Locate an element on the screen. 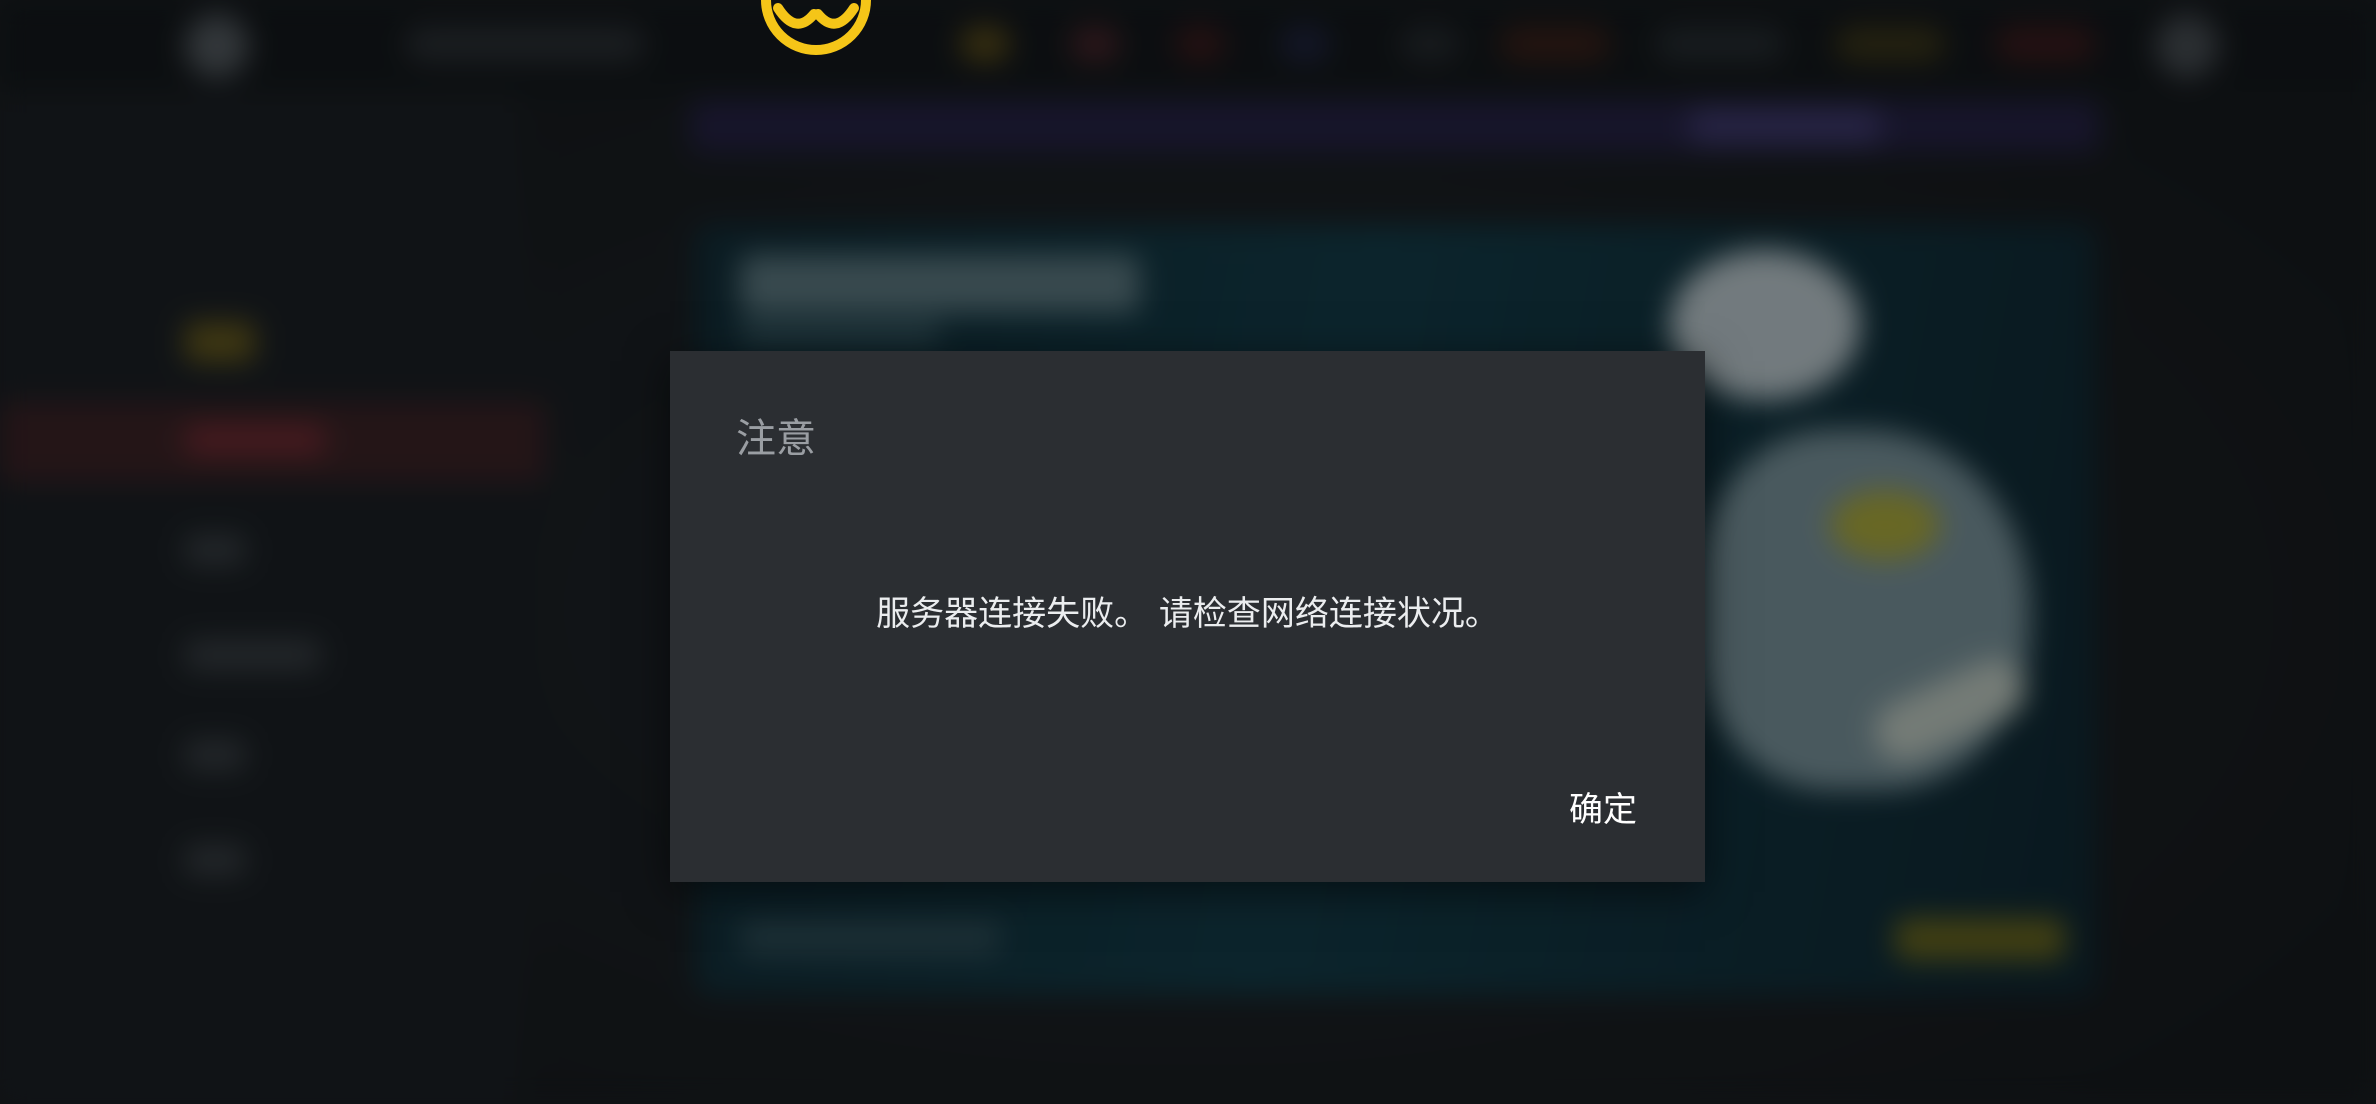 This screenshot has height=1104, width=2376. yellow-ring-logo-icon is located at coordinates (816, 27).